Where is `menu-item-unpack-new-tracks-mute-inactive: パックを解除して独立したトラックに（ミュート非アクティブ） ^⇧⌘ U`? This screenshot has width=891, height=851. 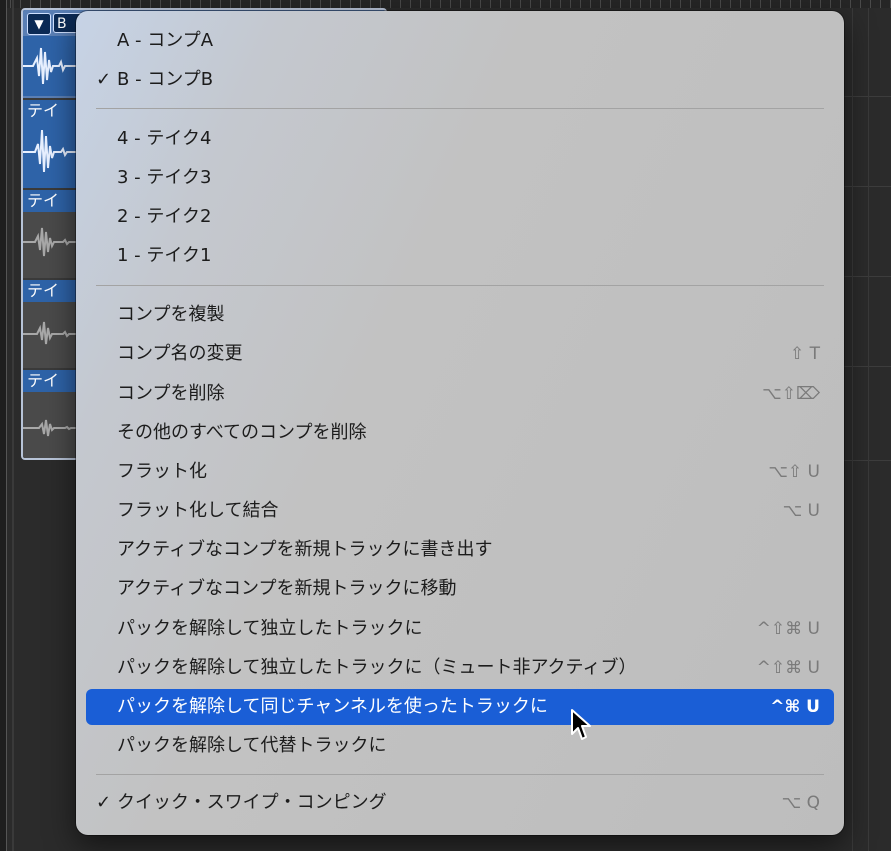 menu-item-unpack-new-tracks-mute-inactive: パックを解除して独立したトラックに（ミュート非アクティブ） ^⇧⌘ U is located at coordinates (460, 668).